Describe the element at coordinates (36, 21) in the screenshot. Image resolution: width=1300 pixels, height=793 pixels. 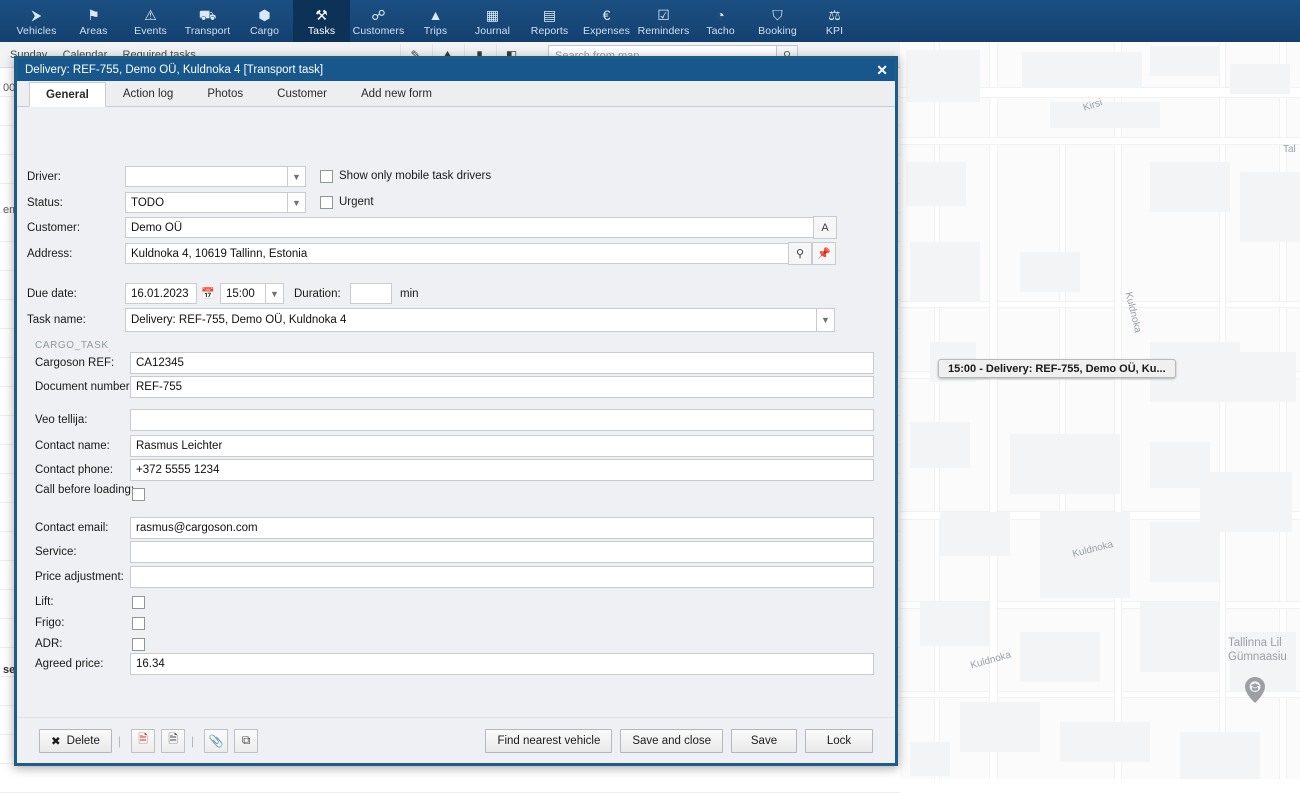
I see `nav-item-vehicles: ⮞ Vehicles` at that location.